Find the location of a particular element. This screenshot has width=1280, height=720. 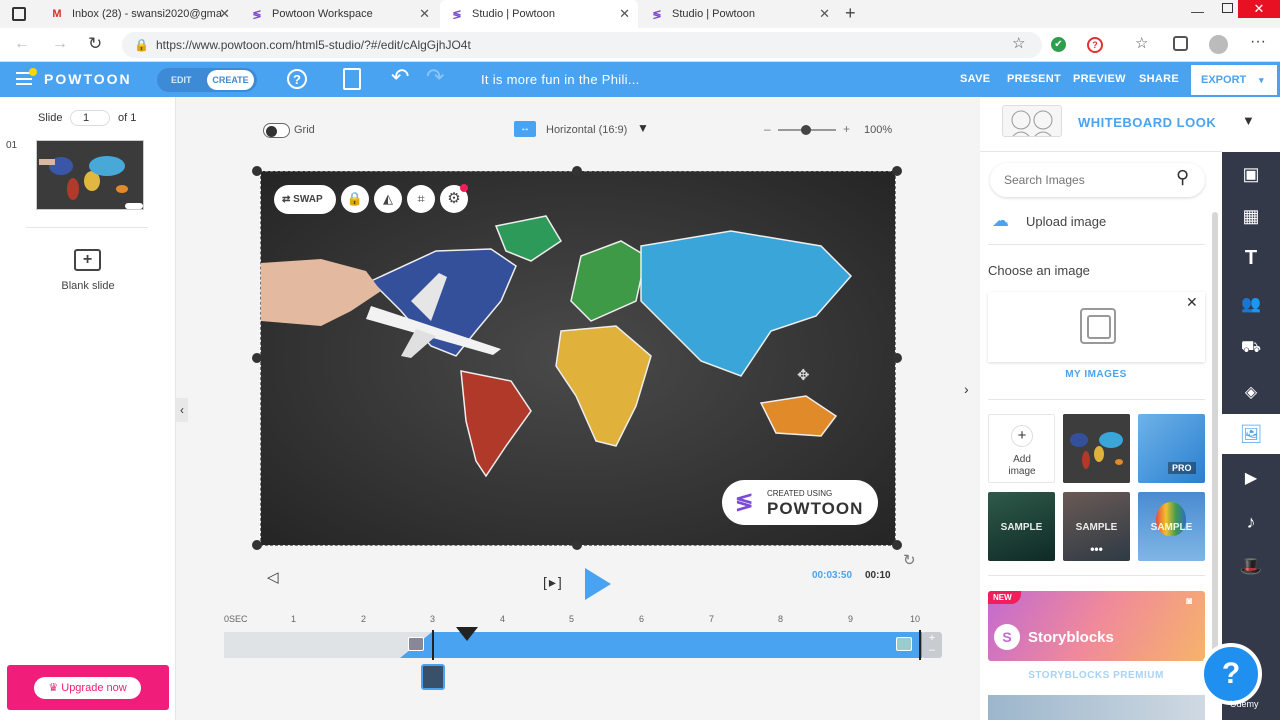

preview-button: PREVIEW is located at coordinates (1099, 79).